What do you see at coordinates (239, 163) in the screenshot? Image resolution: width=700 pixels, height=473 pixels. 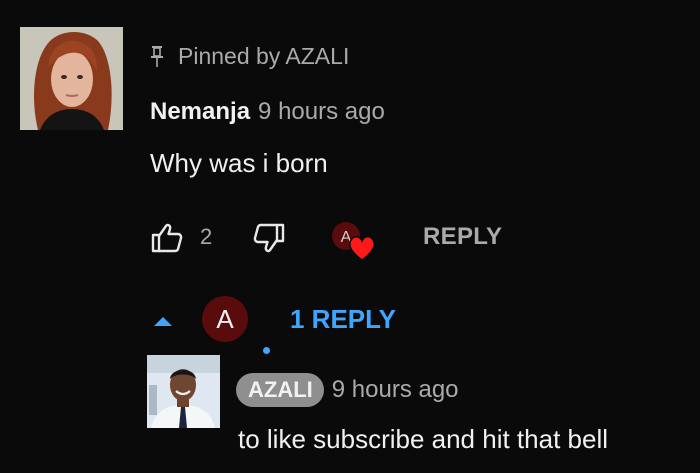 I see `comment-text: Why was i born` at bounding box center [239, 163].